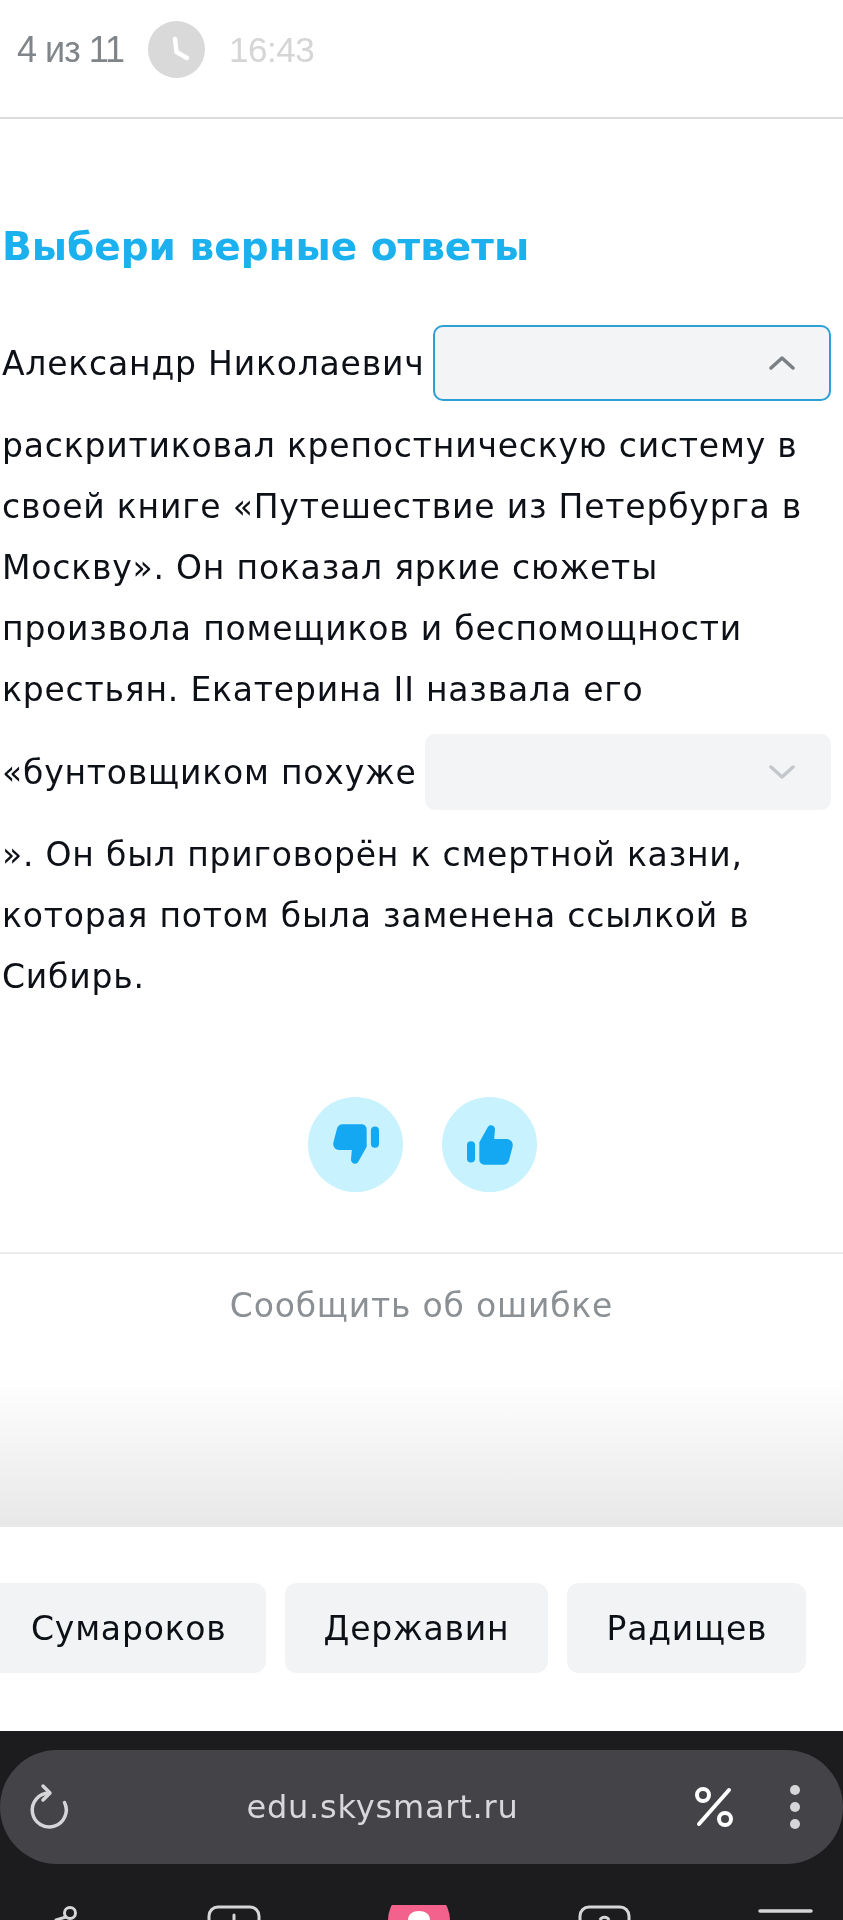 This screenshot has width=843, height=1920. Describe the element at coordinates (489, 1144) in the screenshot. I see `thumbs-up-icon` at that location.